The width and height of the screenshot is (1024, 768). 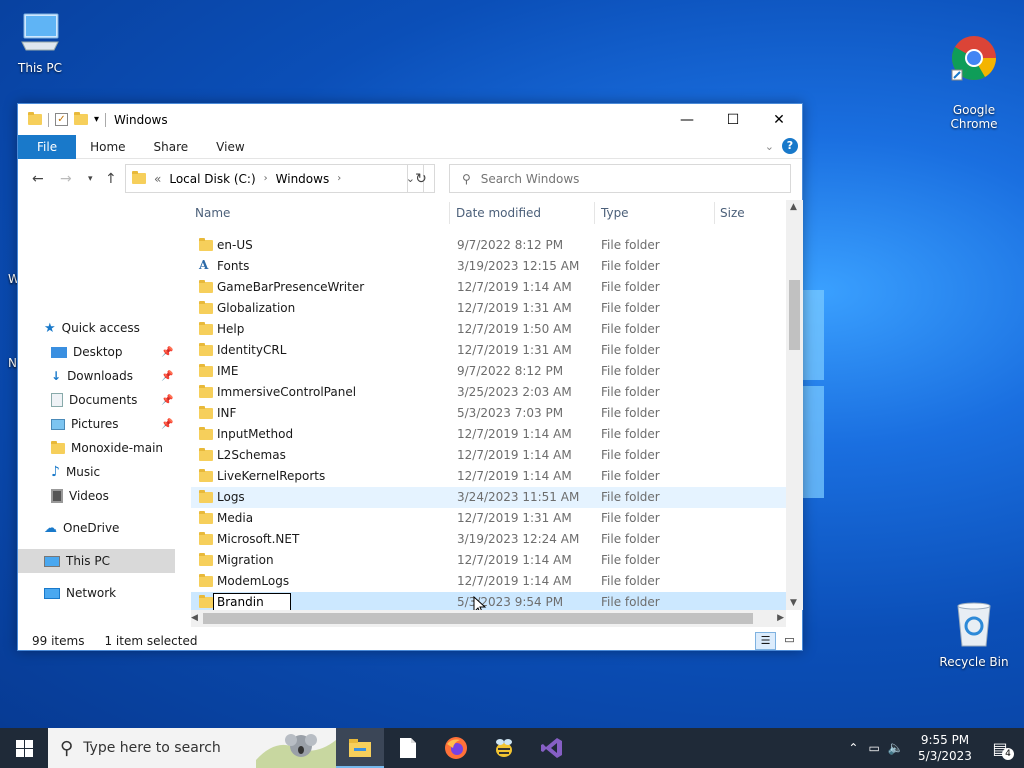 What do you see at coordinates (853, 748) in the screenshot?
I see `chevron-up-icon: ⌃` at bounding box center [853, 748].